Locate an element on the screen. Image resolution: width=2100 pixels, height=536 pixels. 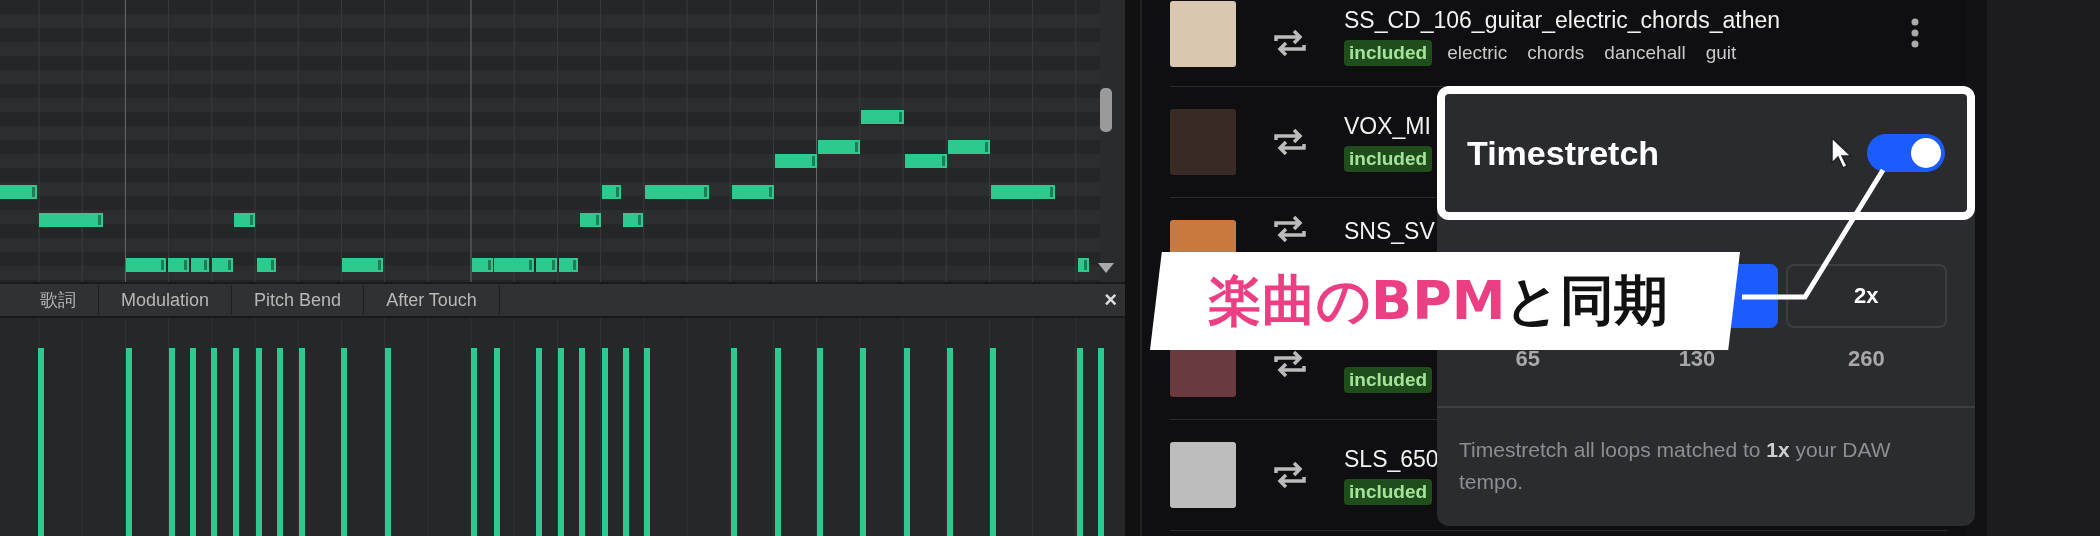
genre-tag: guit is located at coordinates (1721, 52).